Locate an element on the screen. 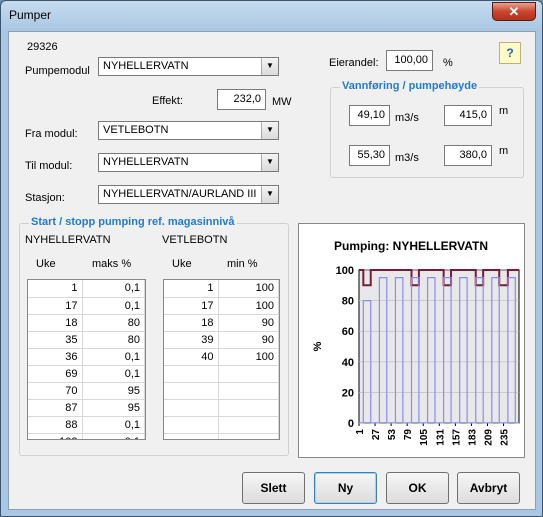 The height and width of the screenshot is (517, 543). flow-2-unit: m3/s is located at coordinates (407, 158).